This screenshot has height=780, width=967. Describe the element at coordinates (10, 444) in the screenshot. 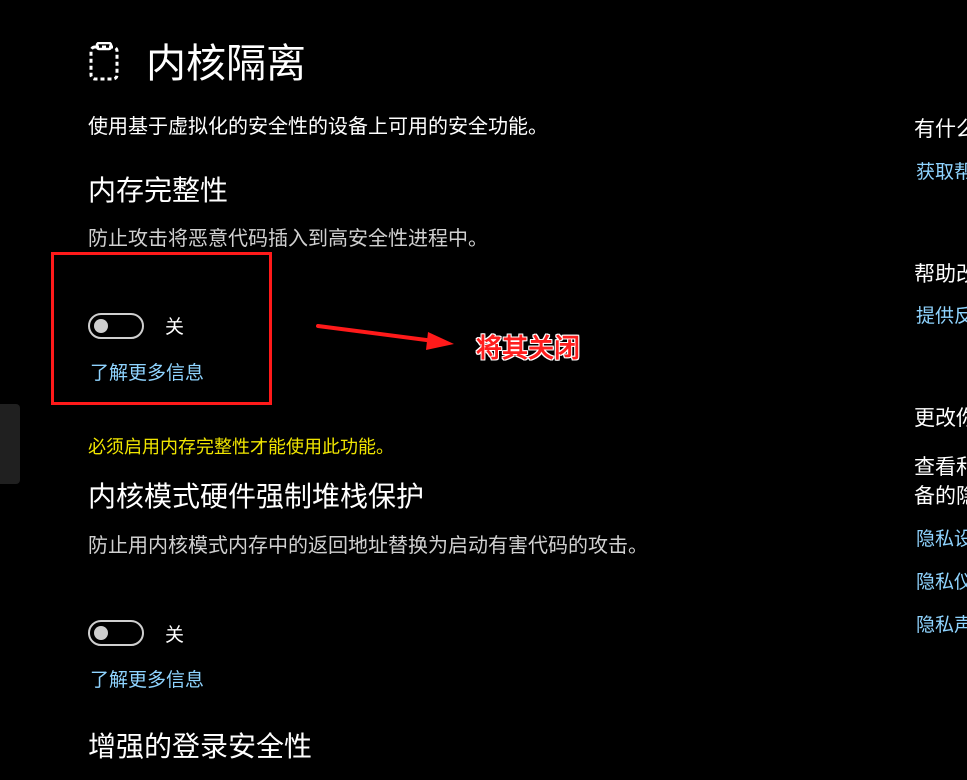

I see `scroll-handle` at that location.